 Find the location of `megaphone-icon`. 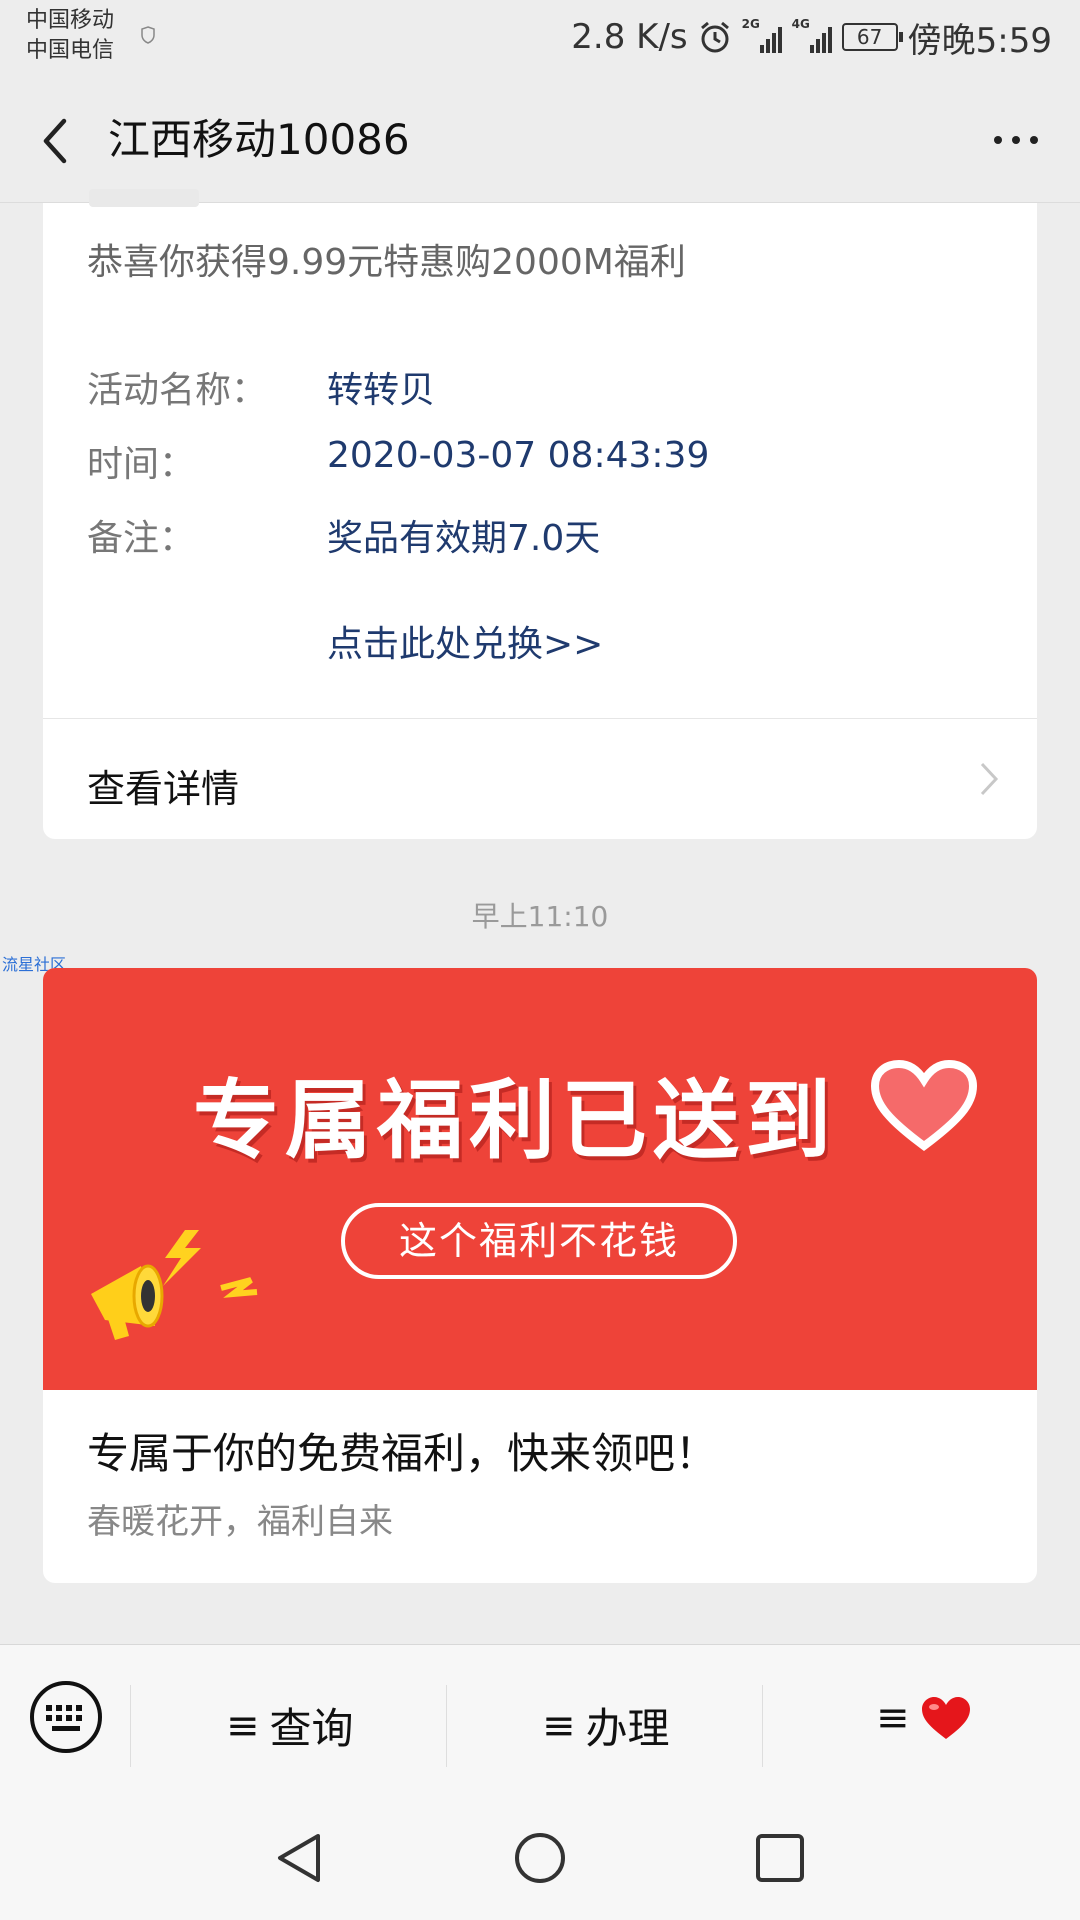

megaphone-icon is located at coordinates (174, 1285).